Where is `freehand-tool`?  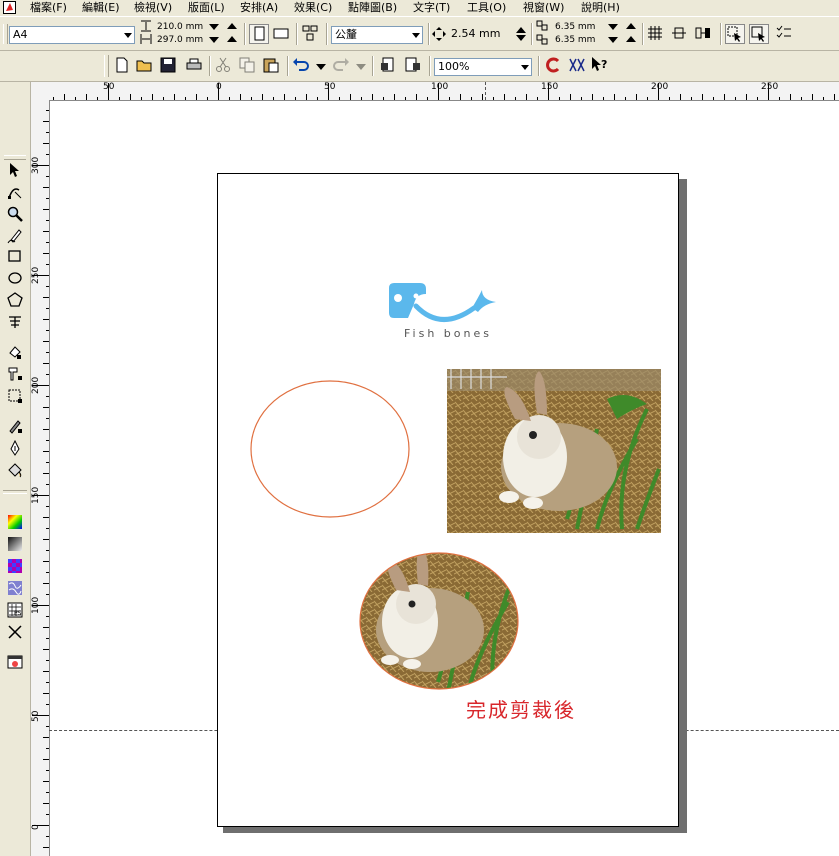
freehand-tool is located at coordinates (15, 236).